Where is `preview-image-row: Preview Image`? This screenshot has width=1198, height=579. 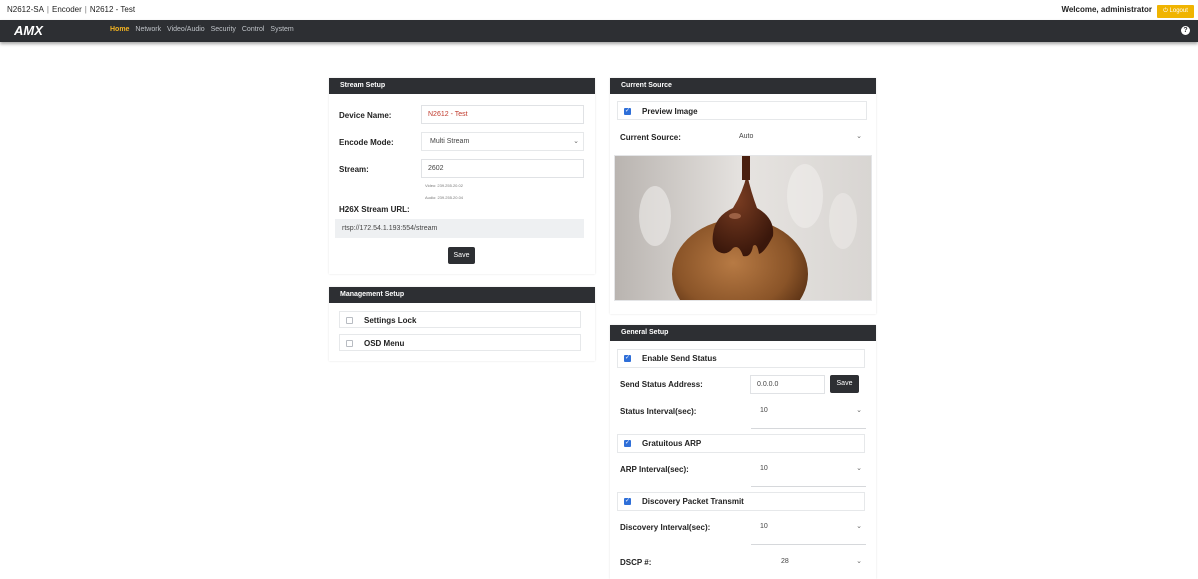
preview-image-row: Preview Image is located at coordinates (742, 110).